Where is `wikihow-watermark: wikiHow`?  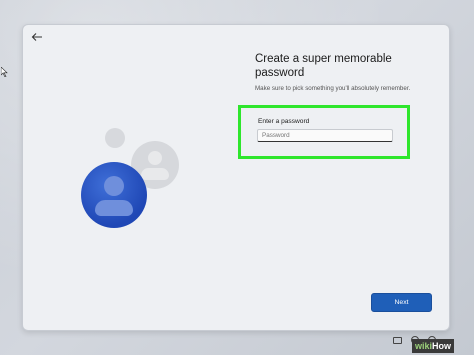 wikihow-watermark: wikiHow is located at coordinates (433, 346).